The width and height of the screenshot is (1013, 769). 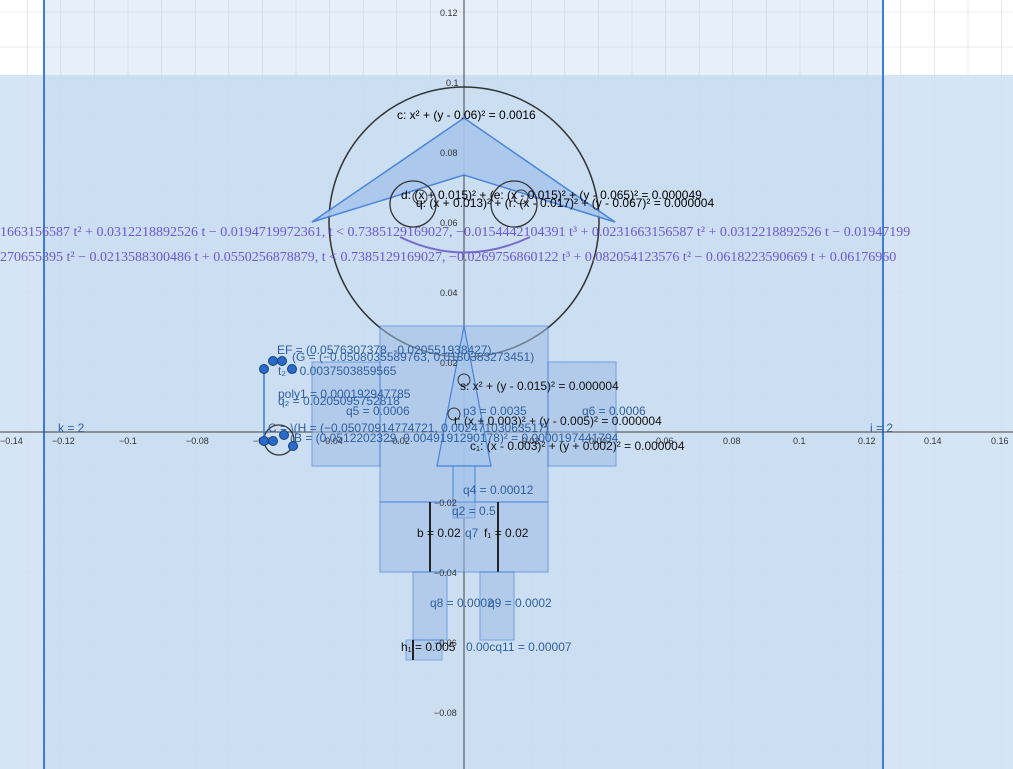 What do you see at coordinates (474, 511) in the screenshot?
I see `label-q2: q2 = 0.5` at bounding box center [474, 511].